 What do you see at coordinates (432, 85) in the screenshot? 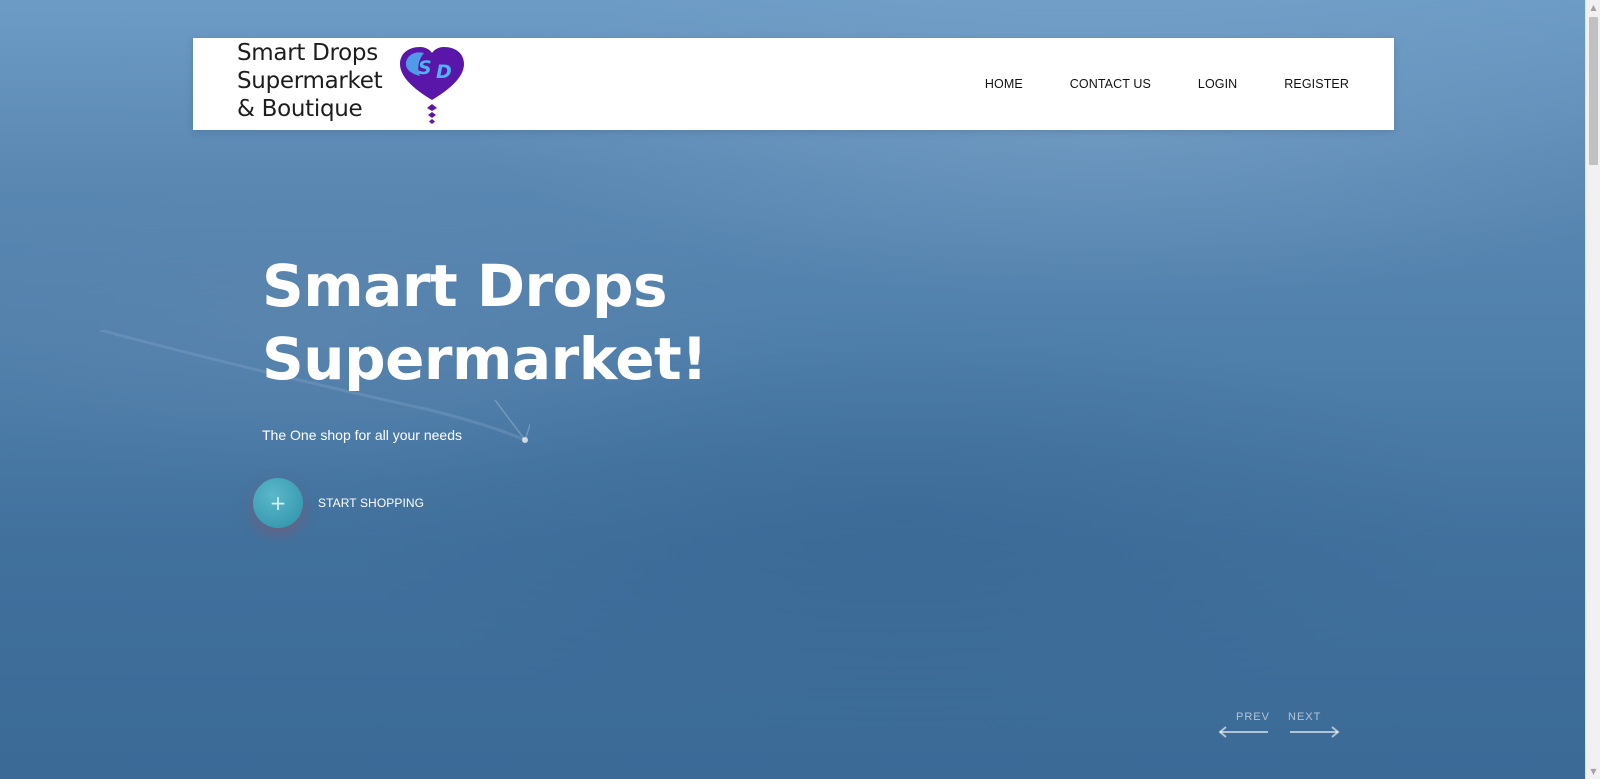
I see `balloon-logo-icon: S D` at bounding box center [432, 85].